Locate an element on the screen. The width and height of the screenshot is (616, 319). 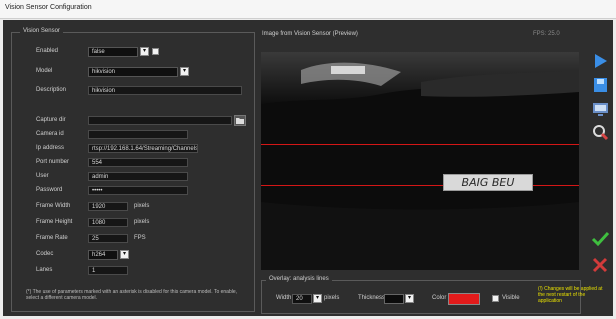
visible-label: Visible is located at coordinates (511, 298).